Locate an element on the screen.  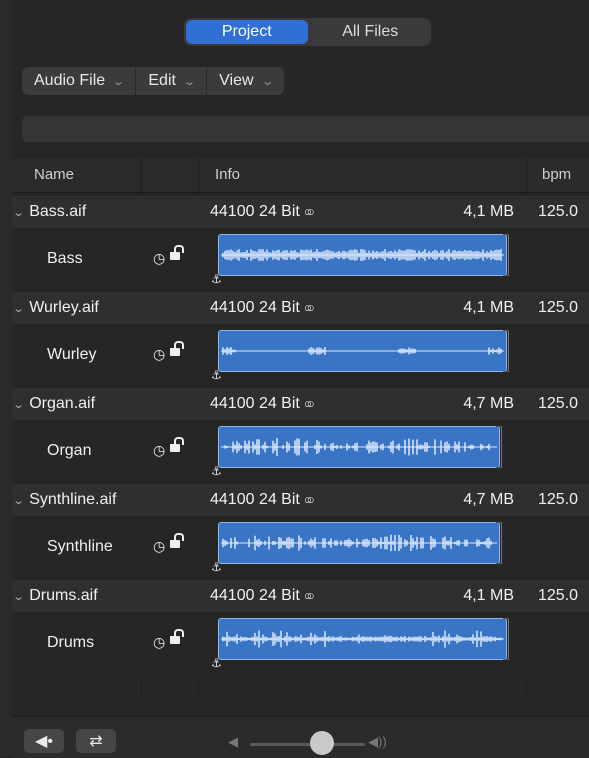
file-name: Bass.aif is located at coordinates (58, 211).